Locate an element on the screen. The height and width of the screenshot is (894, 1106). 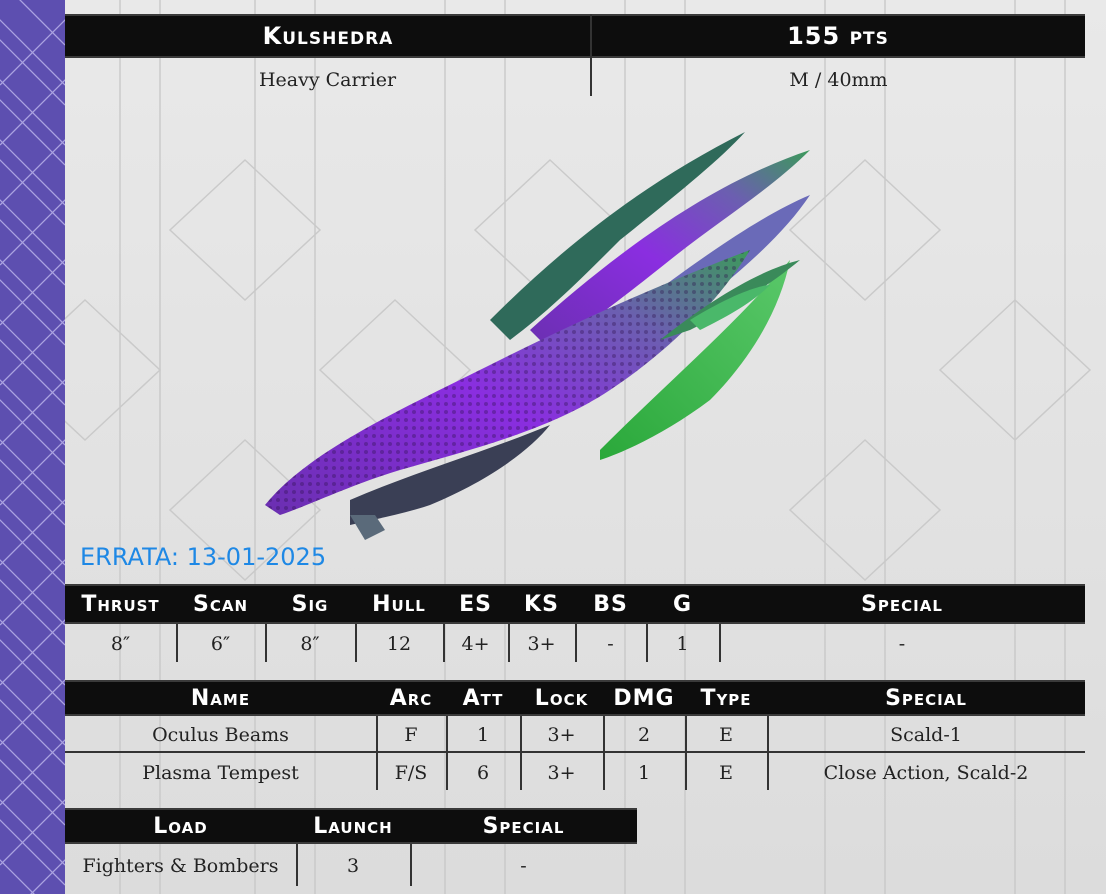
stat-thrust: 8″ is located at coordinates (120, 644).